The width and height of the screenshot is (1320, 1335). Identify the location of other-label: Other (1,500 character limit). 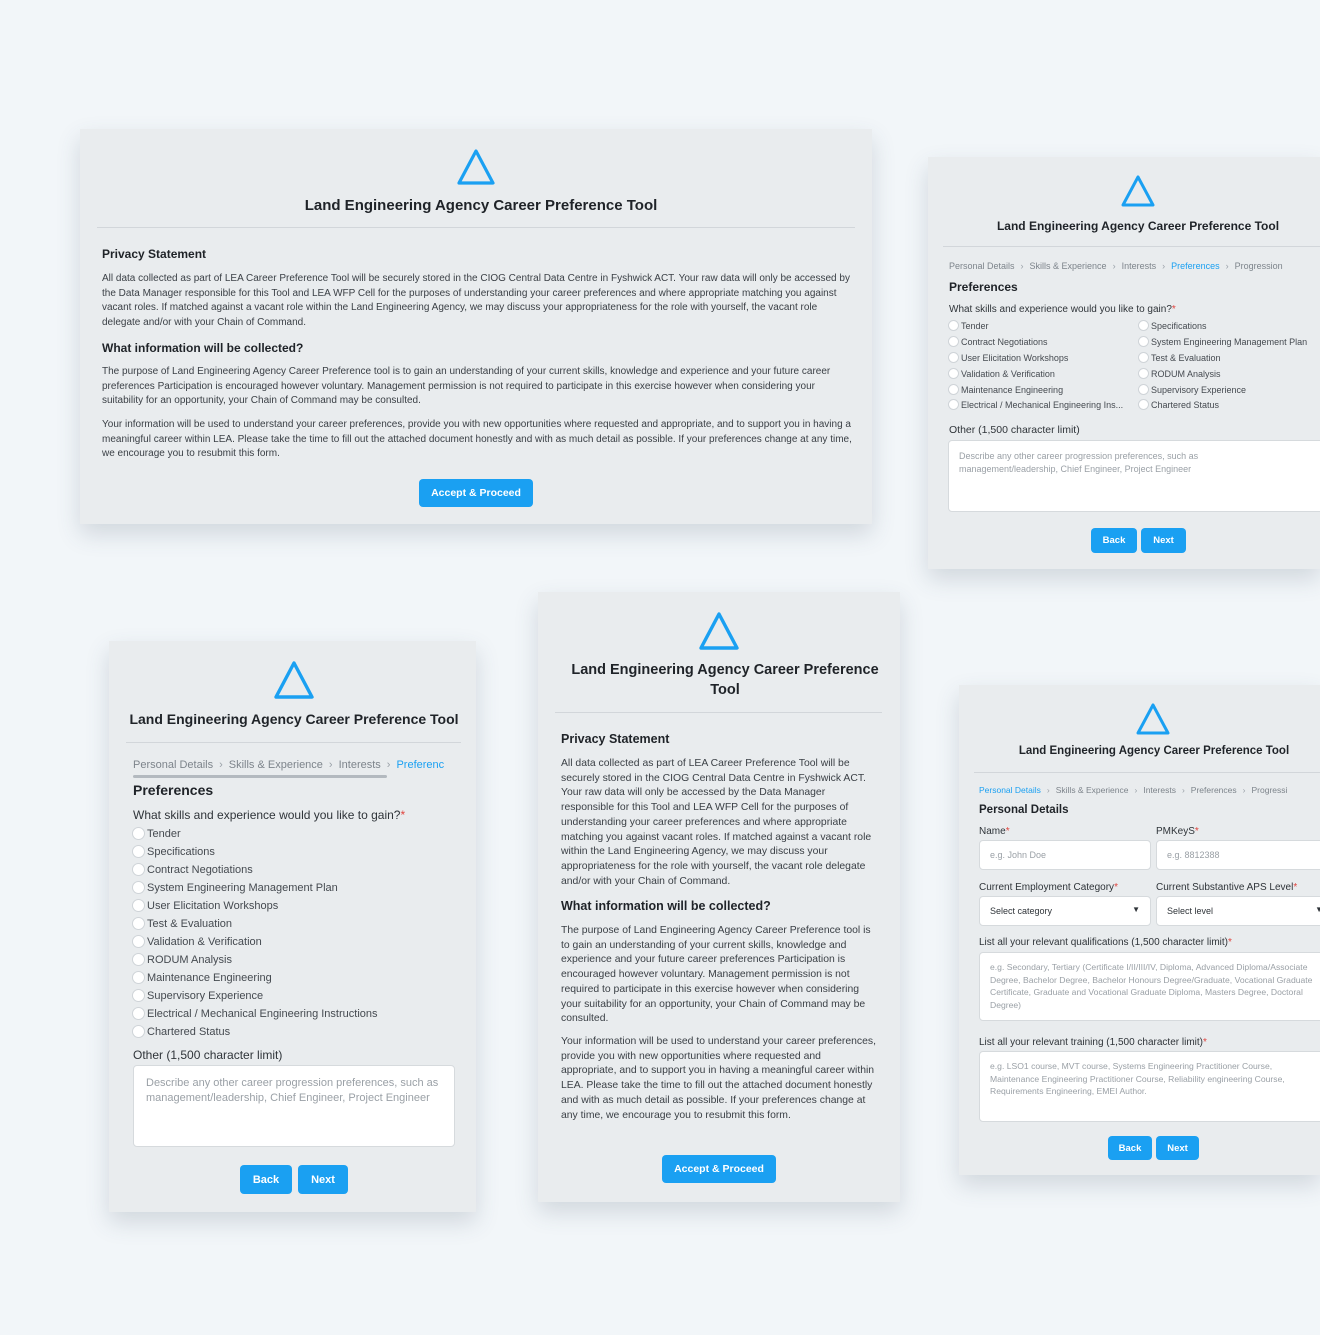
(208, 1055).